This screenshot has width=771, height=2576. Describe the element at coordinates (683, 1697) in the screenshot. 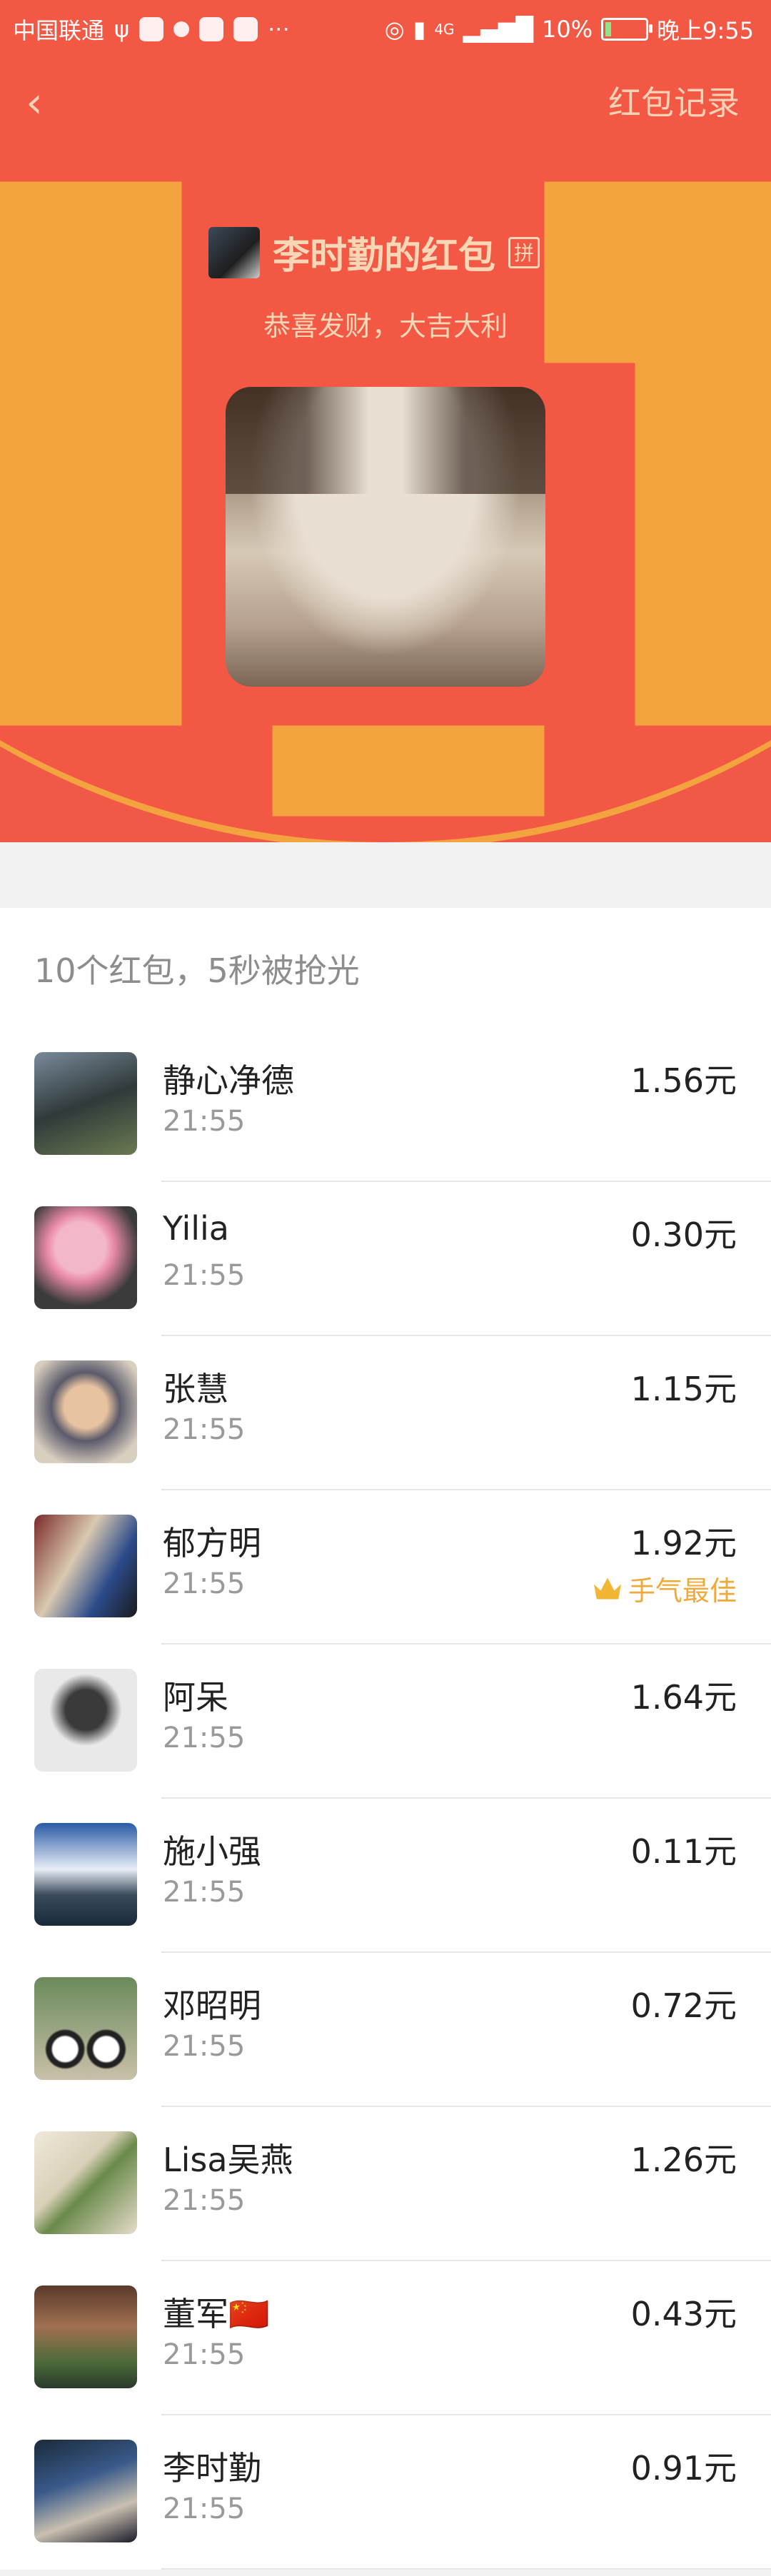

I see `amount: 1.64元` at that location.